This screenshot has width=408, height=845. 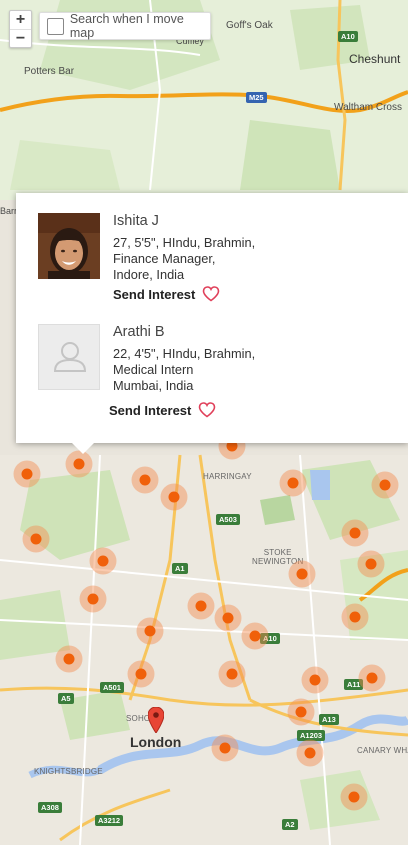 I want to click on popup-pointer, so click(x=83, y=448).